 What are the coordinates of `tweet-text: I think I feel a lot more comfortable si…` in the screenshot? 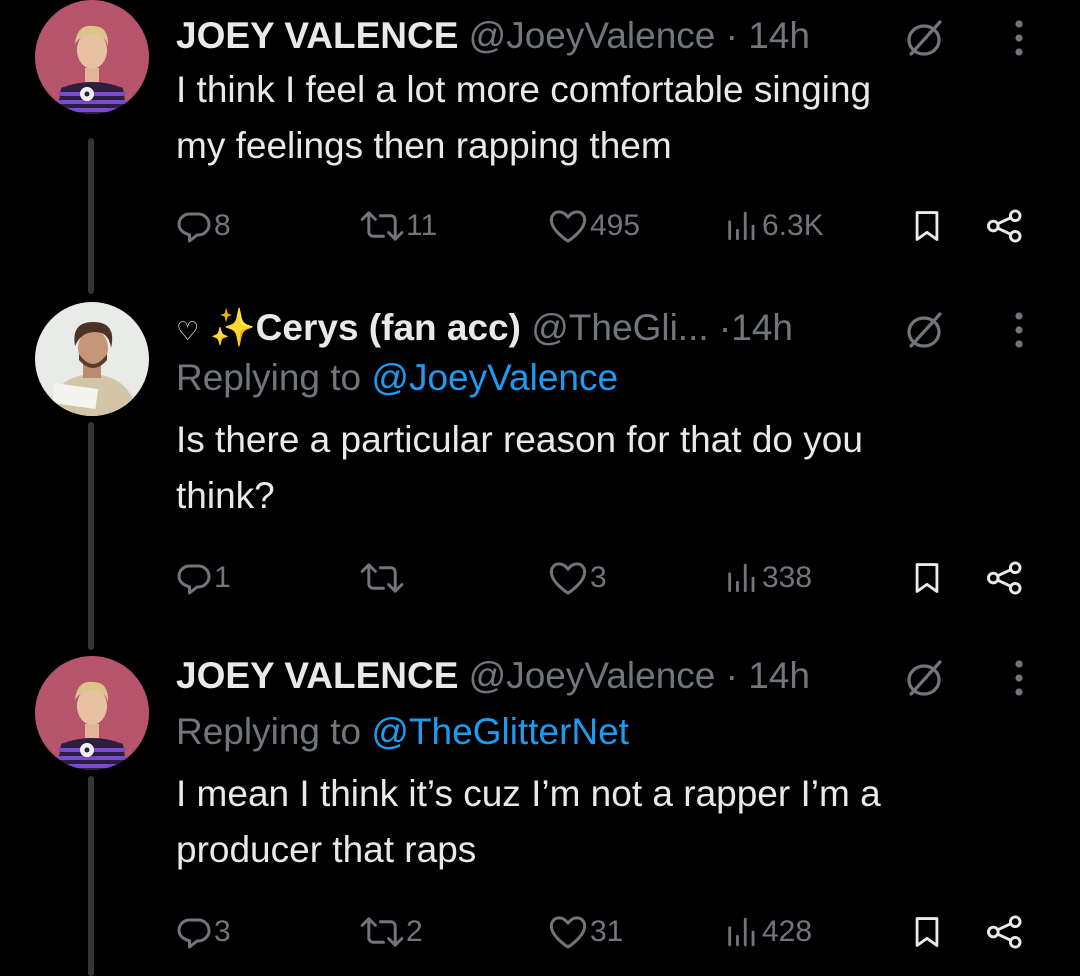 It's located at (608, 118).